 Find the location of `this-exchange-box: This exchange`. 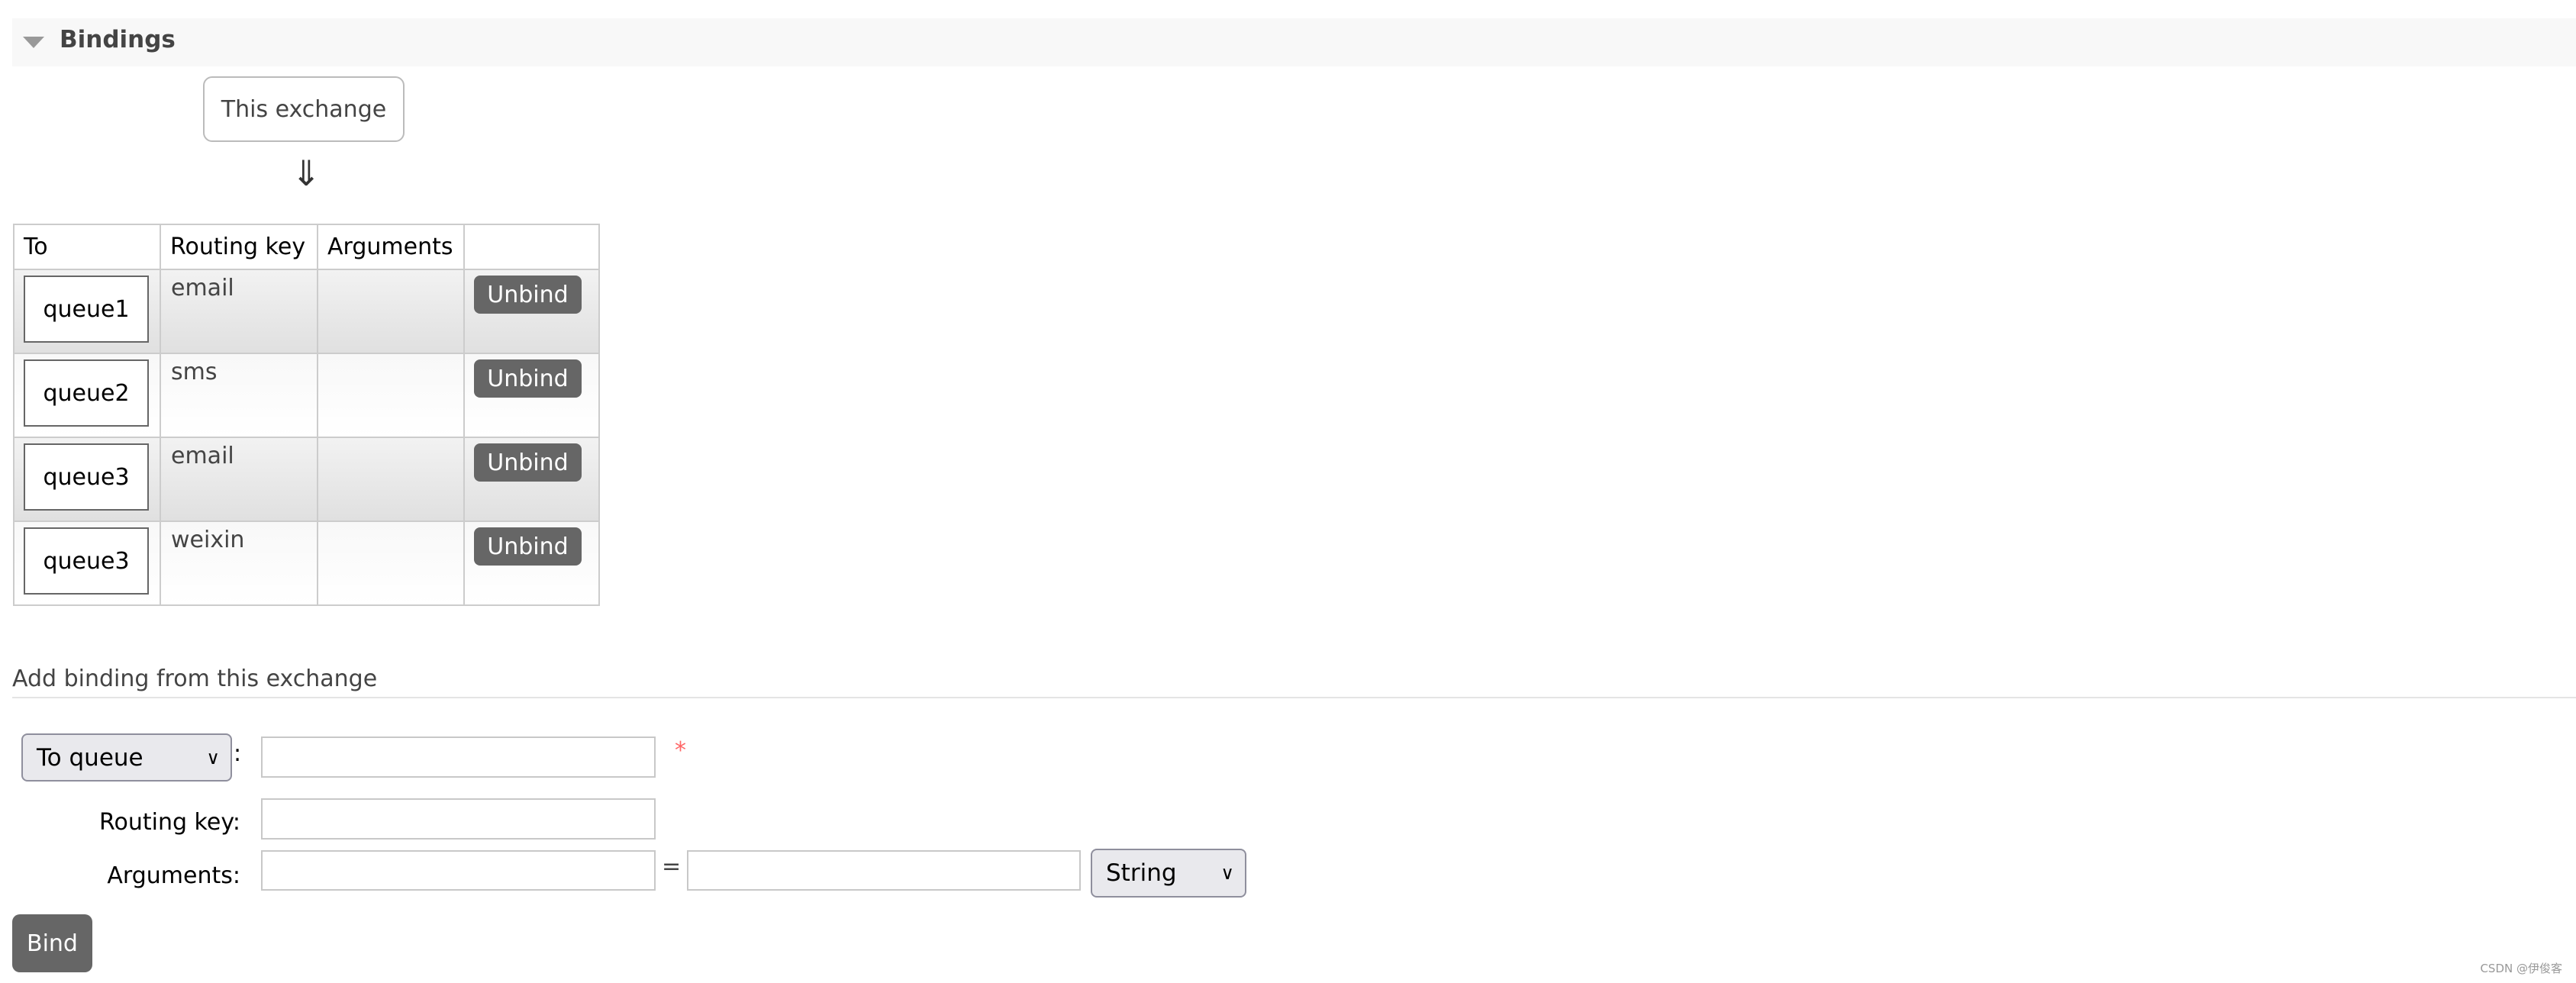

this-exchange-box: This exchange is located at coordinates (304, 109).